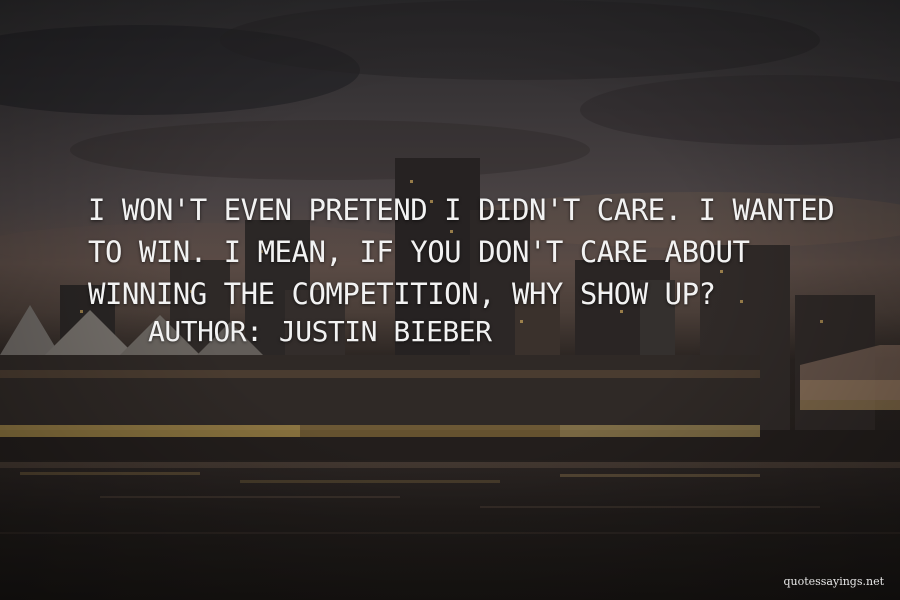  What do you see at coordinates (385, 331) in the screenshot?
I see `author-name: Justin Bieber` at bounding box center [385, 331].